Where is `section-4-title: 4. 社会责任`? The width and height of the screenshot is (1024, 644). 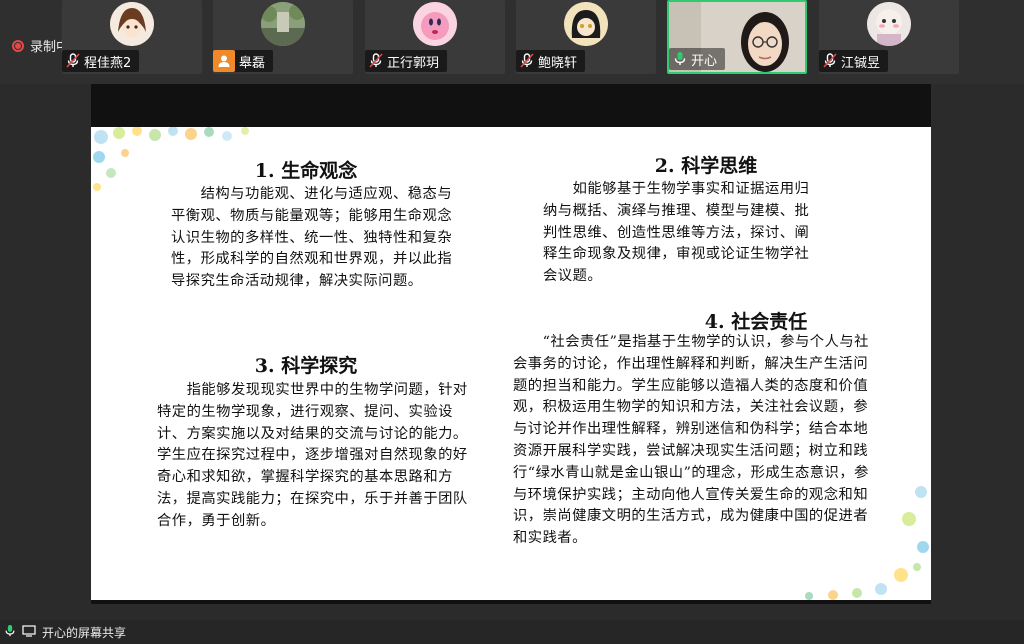
section-4-title: 4. 社会责任 is located at coordinates (756, 322).